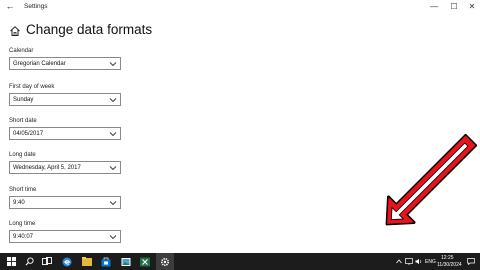 Image resolution: width=480 pixels, height=270 pixels. Describe the element at coordinates (434, 6) in the screenshot. I see `minimize-button: —` at that location.